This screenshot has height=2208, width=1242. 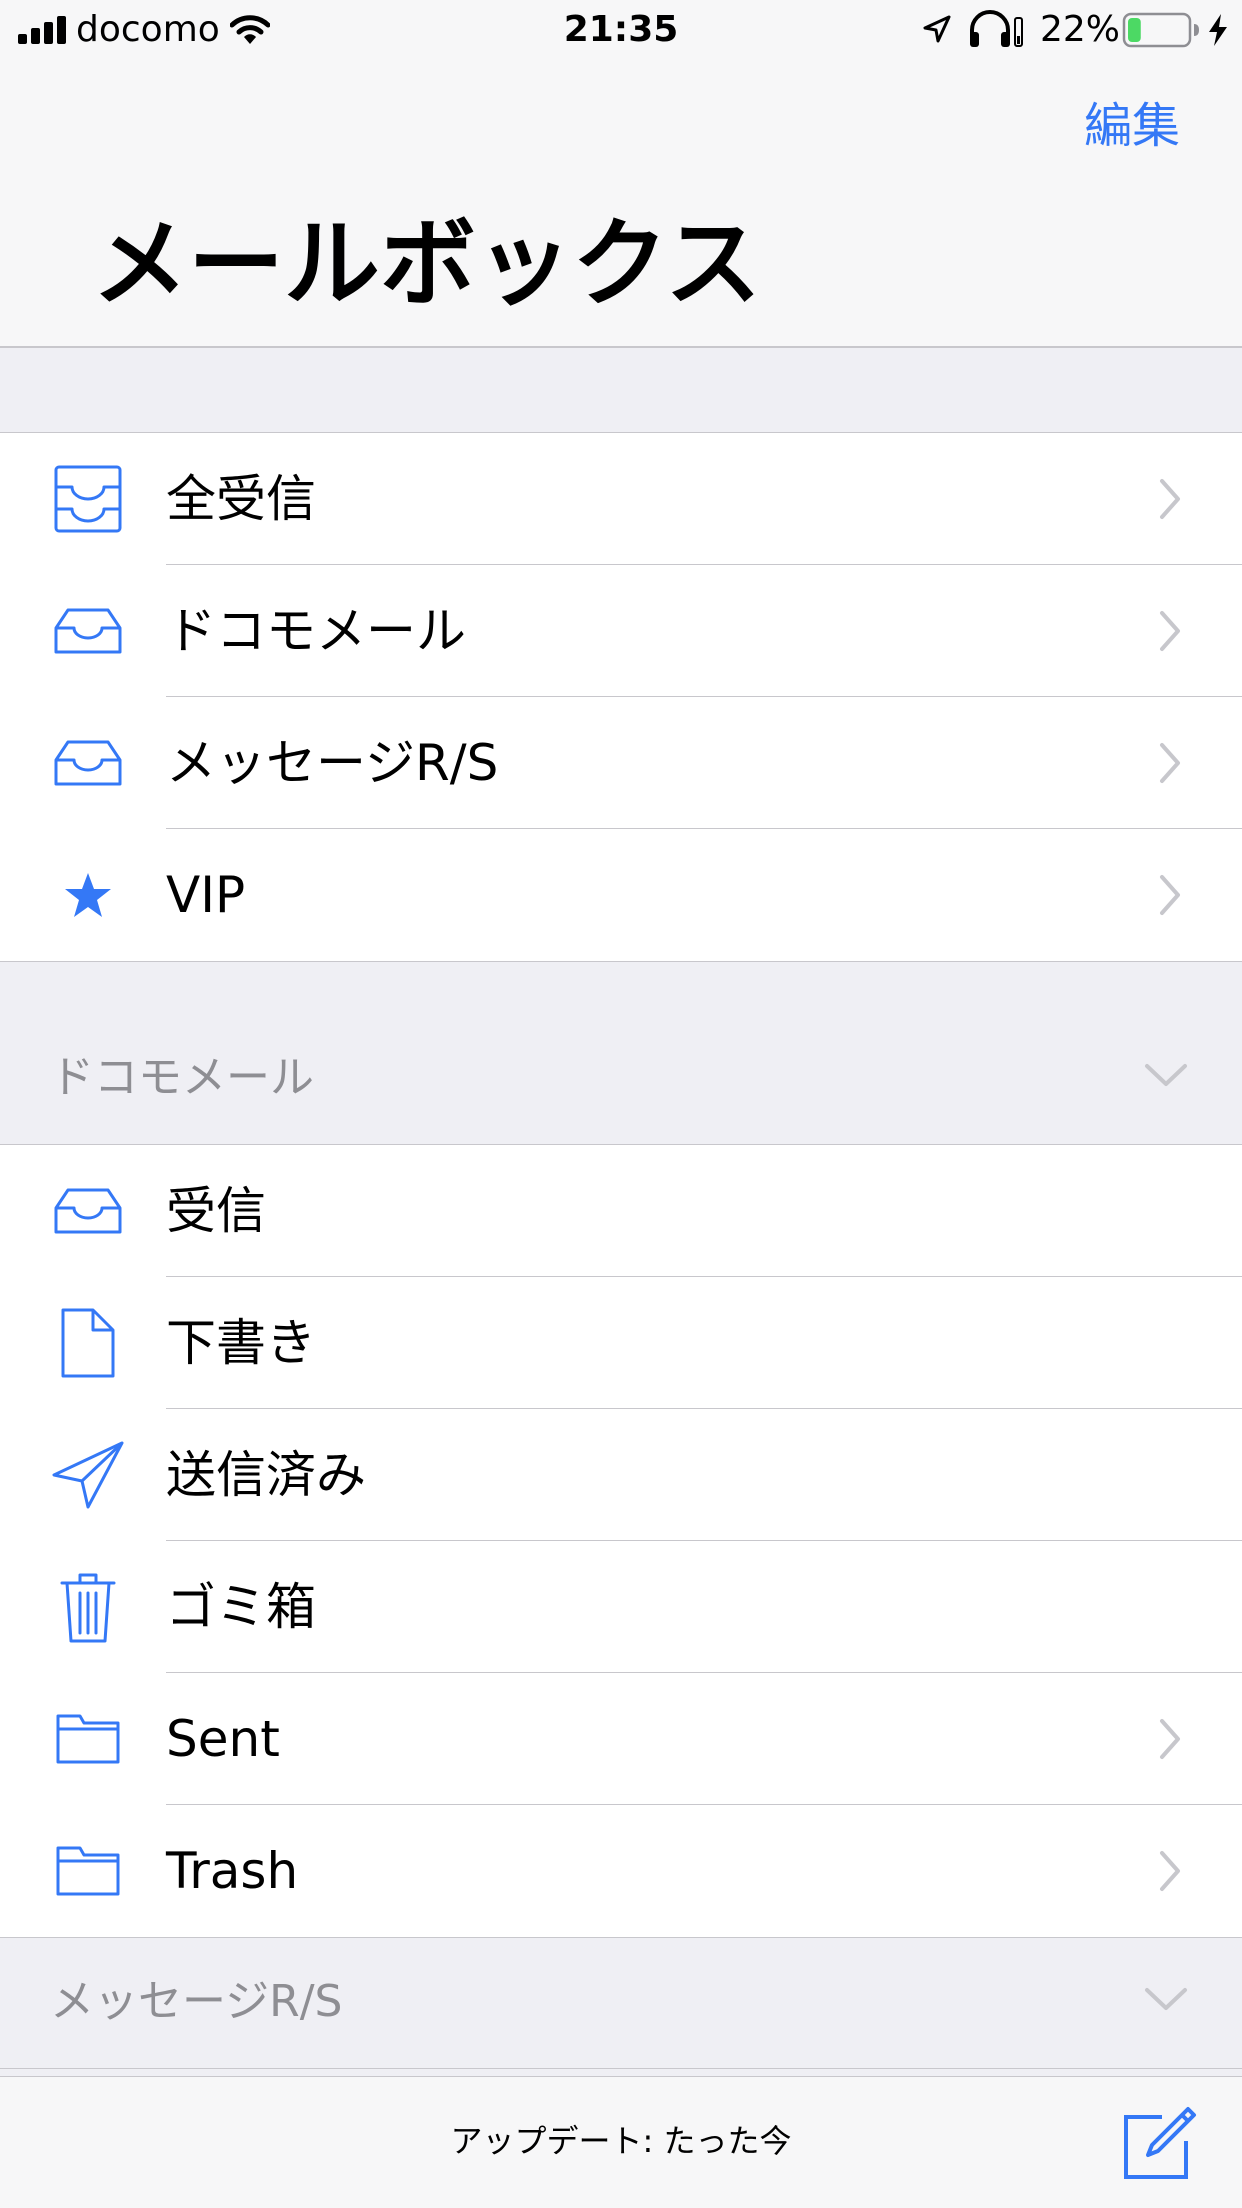 What do you see at coordinates (621, 30) in the screenshot?
I see `status-bar: docomo 21:35 22%` at bounding box center [621, 30].